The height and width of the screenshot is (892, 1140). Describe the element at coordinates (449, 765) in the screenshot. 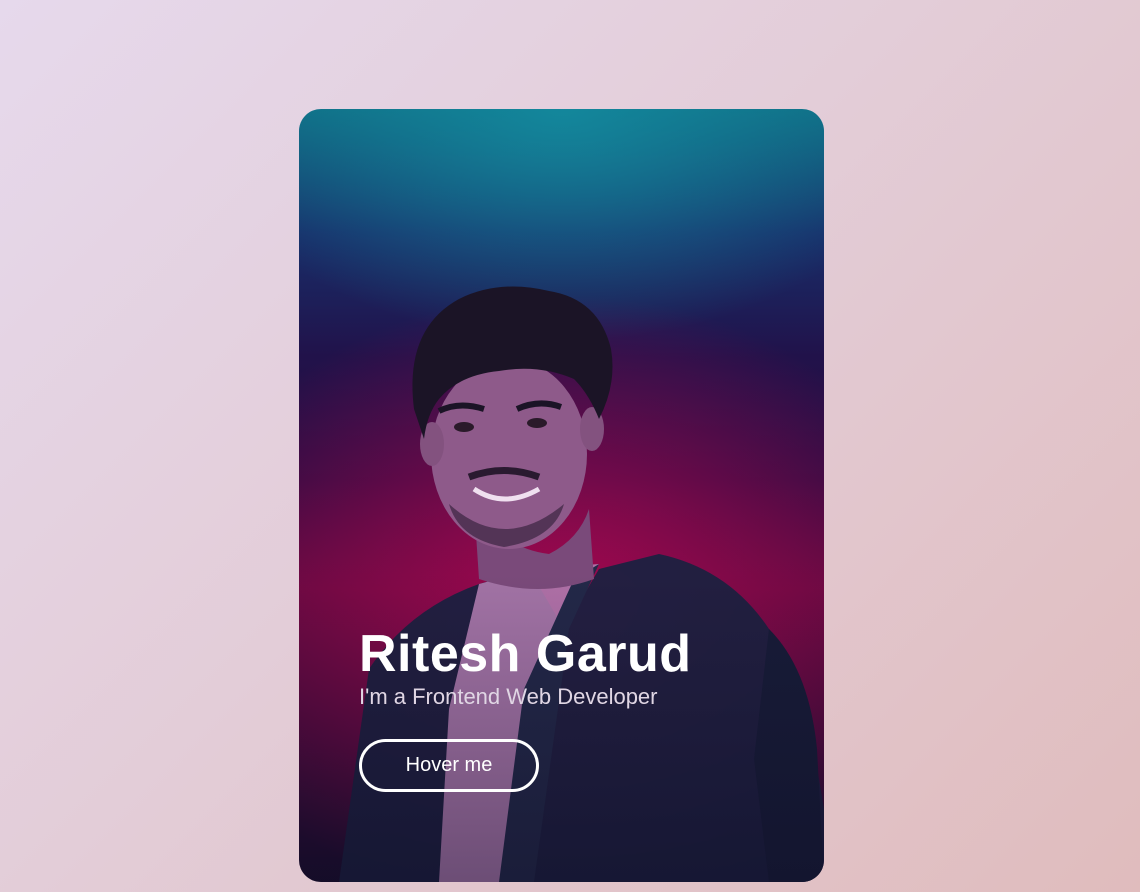

I see `hover-me-button: Hover me` at that location.